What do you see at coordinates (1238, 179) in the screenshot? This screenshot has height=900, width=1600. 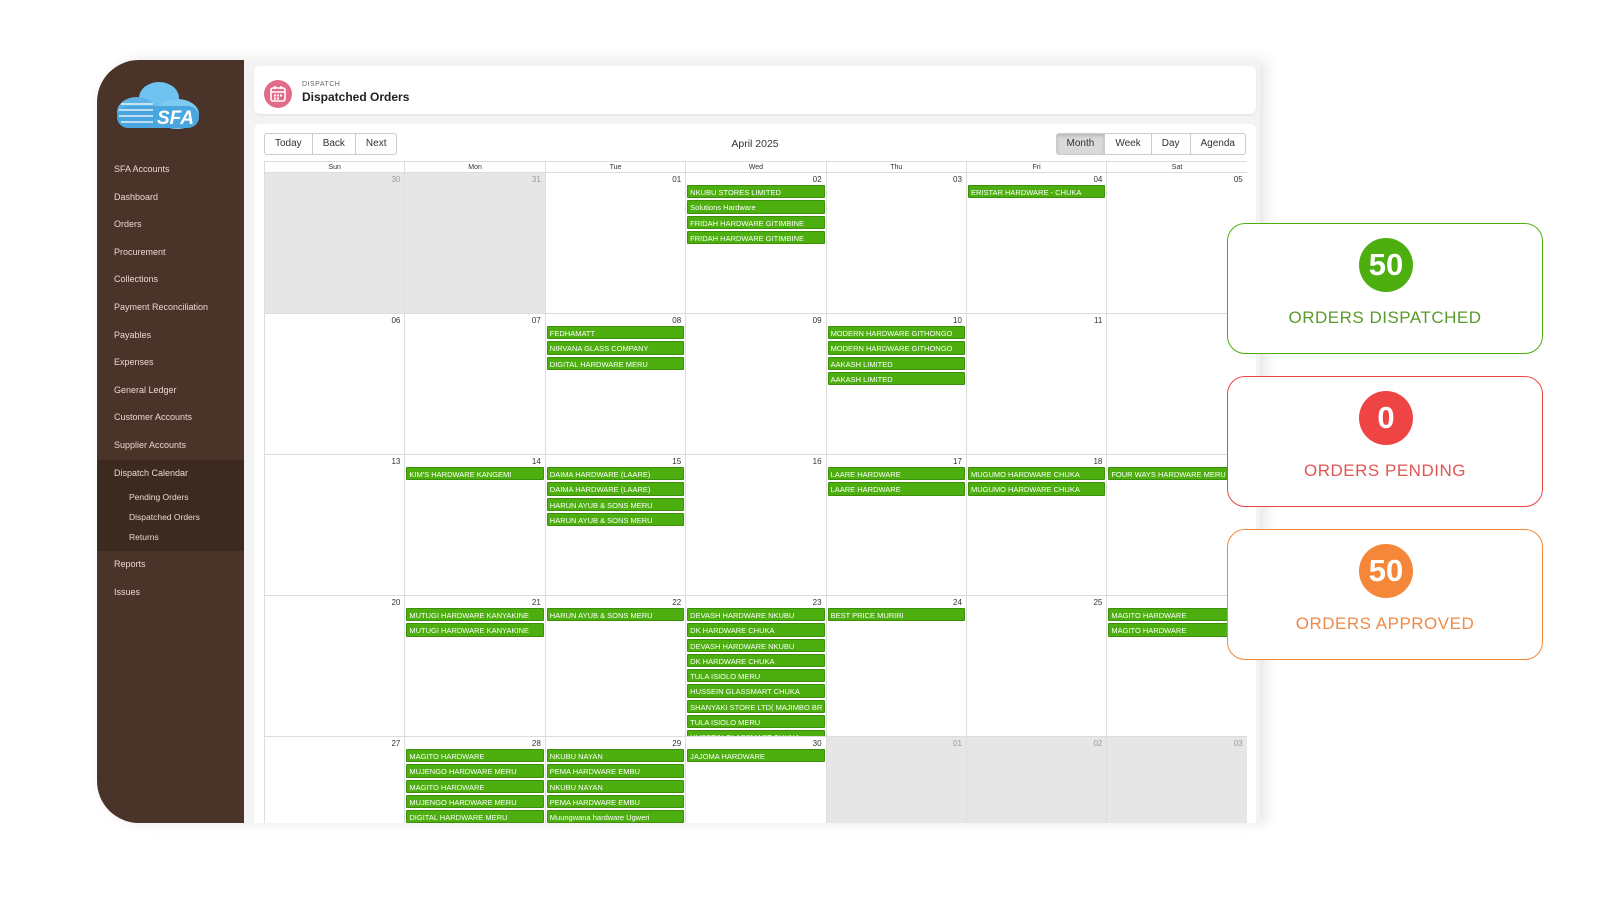 I see `day-number: 05` at bounding box center [1238, 179].